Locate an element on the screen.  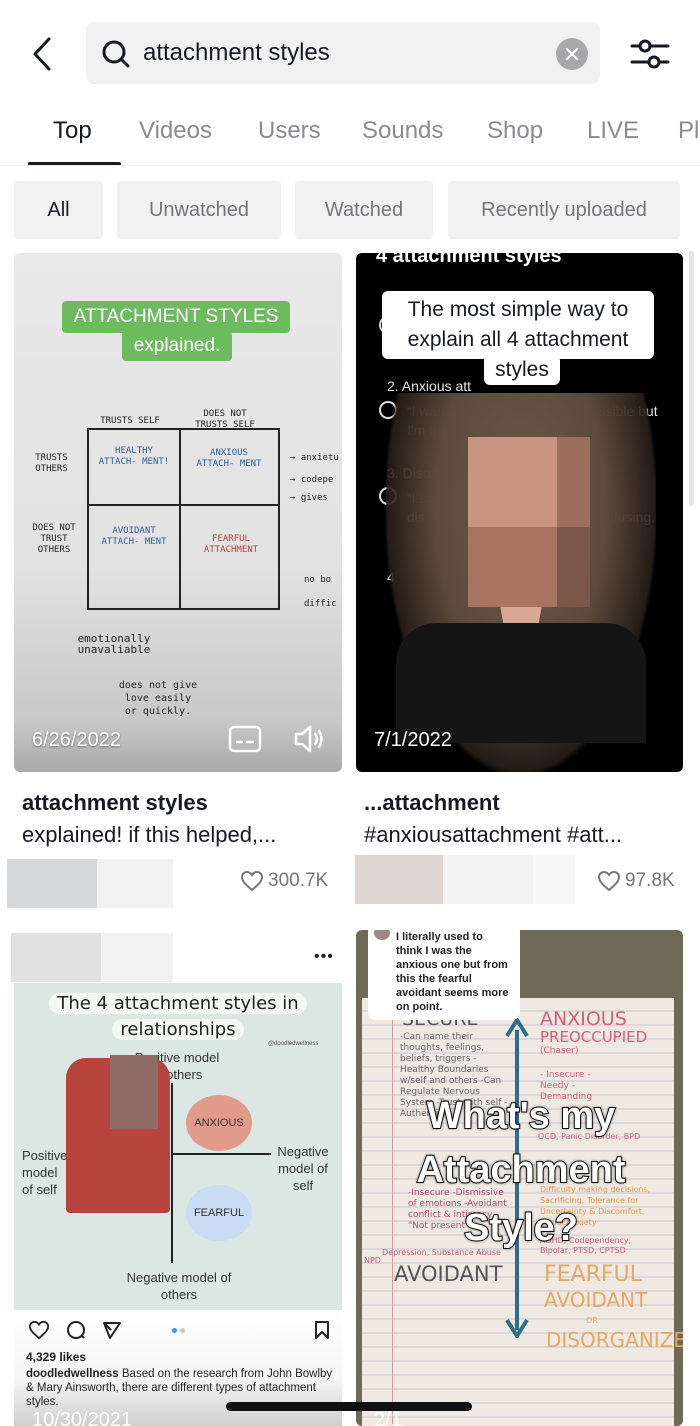
clear-icon is located at coordinates (572, 54).